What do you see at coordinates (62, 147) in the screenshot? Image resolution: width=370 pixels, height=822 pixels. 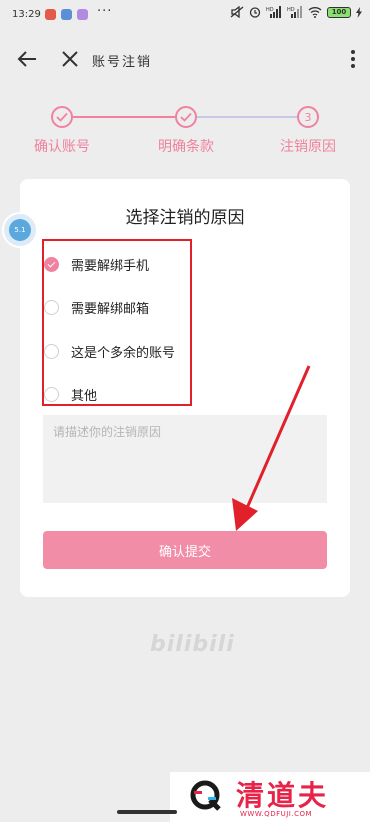 I see `step-1-label: 确认账号` at bounding box center [62, 147].